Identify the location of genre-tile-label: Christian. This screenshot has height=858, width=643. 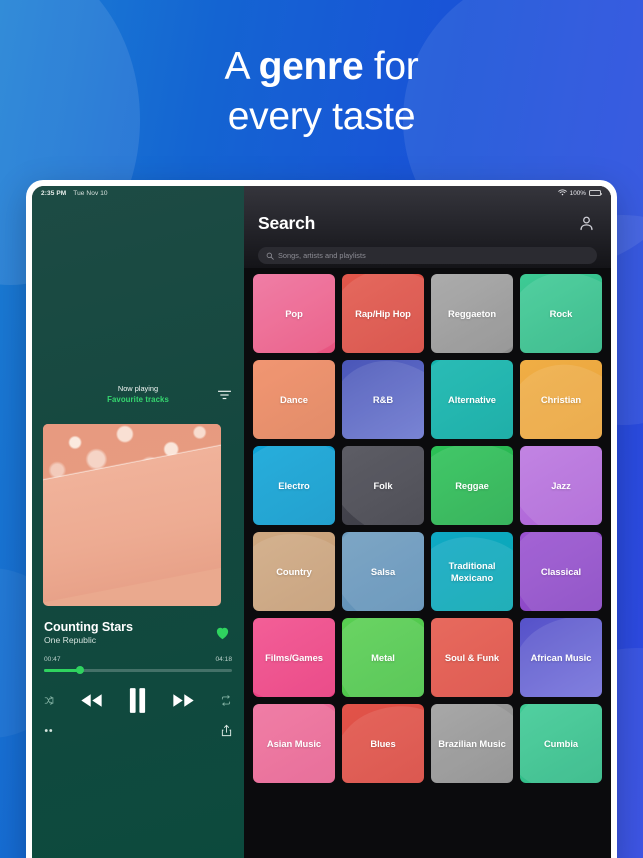
(561, 399).